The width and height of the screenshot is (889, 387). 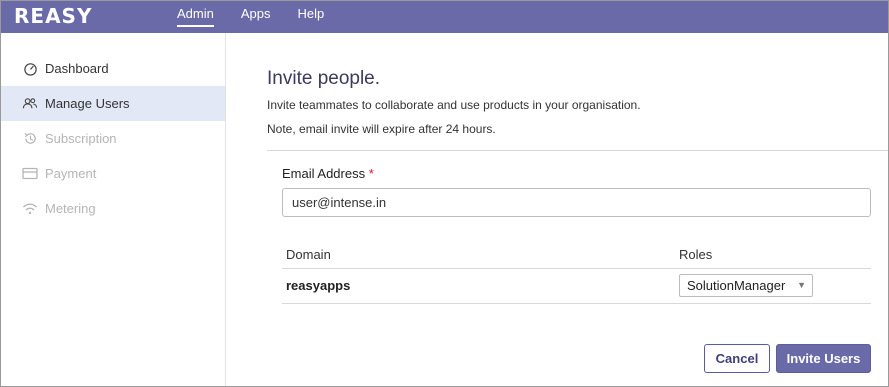 What do you see at coordinates (736, 285) in the screenshot?
I see `role-select-value: SolutionManager` at bounding box center [736, 285].